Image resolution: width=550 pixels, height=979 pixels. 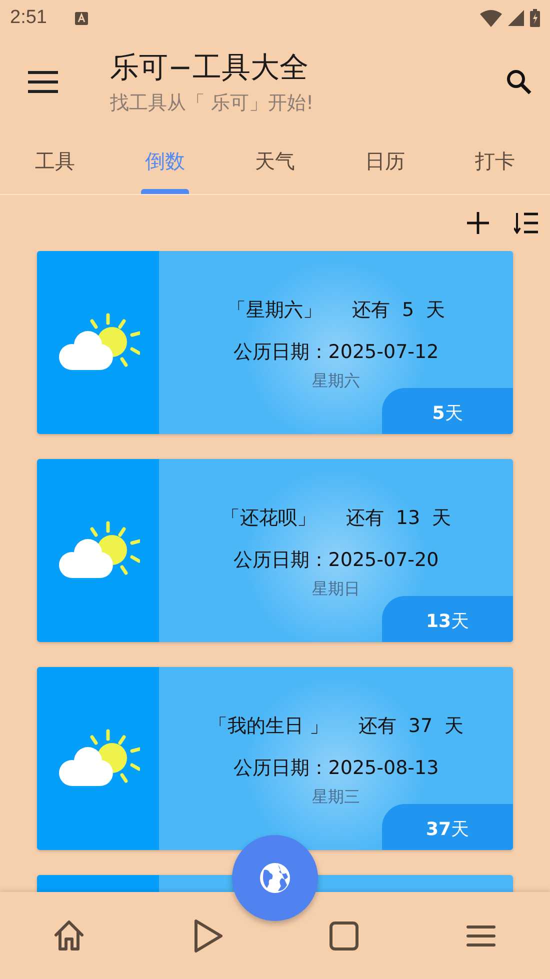 What do you see at coordinates (210, 67) in the screenshot?
I see `app-title: 乐可−工具大全` at bounding box center [210, 67].